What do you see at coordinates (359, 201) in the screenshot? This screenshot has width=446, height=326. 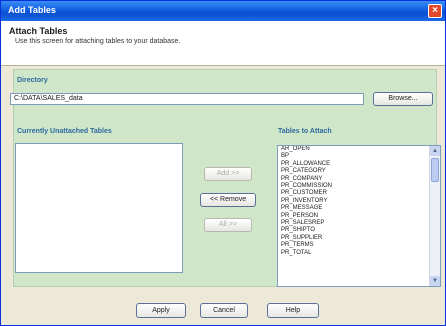 I see `table-list-item: PR_INVENTORY` at bounding box center [359, 201].